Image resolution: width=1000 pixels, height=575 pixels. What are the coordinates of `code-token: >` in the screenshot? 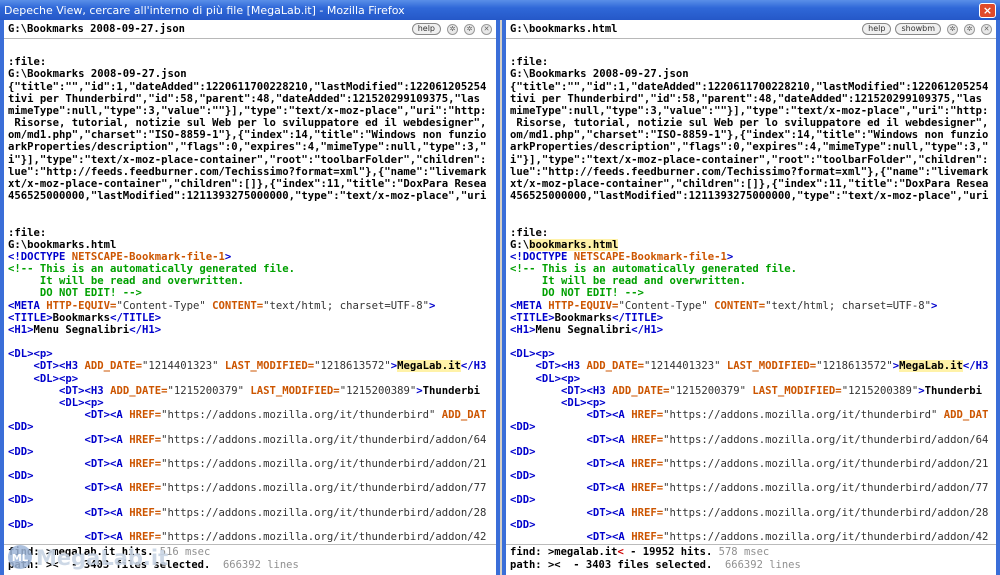 It's located at (934, 305).